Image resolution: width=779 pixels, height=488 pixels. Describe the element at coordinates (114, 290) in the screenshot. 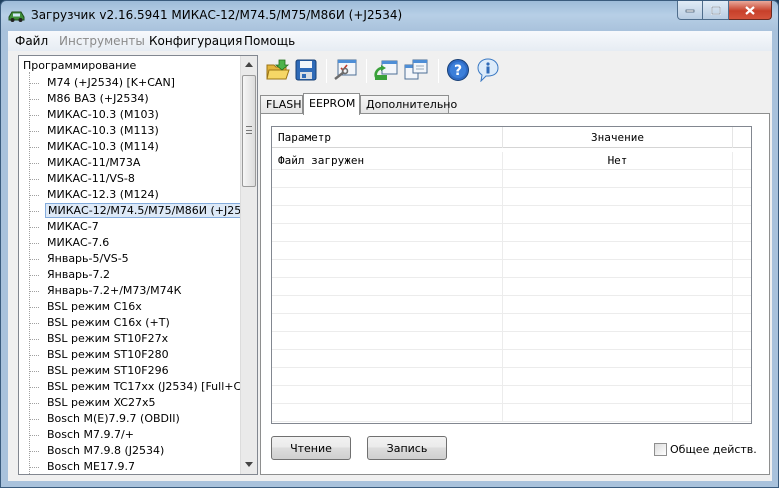

I see `tree-item-label: Январь-7.2+/М73/М74К` at that location.